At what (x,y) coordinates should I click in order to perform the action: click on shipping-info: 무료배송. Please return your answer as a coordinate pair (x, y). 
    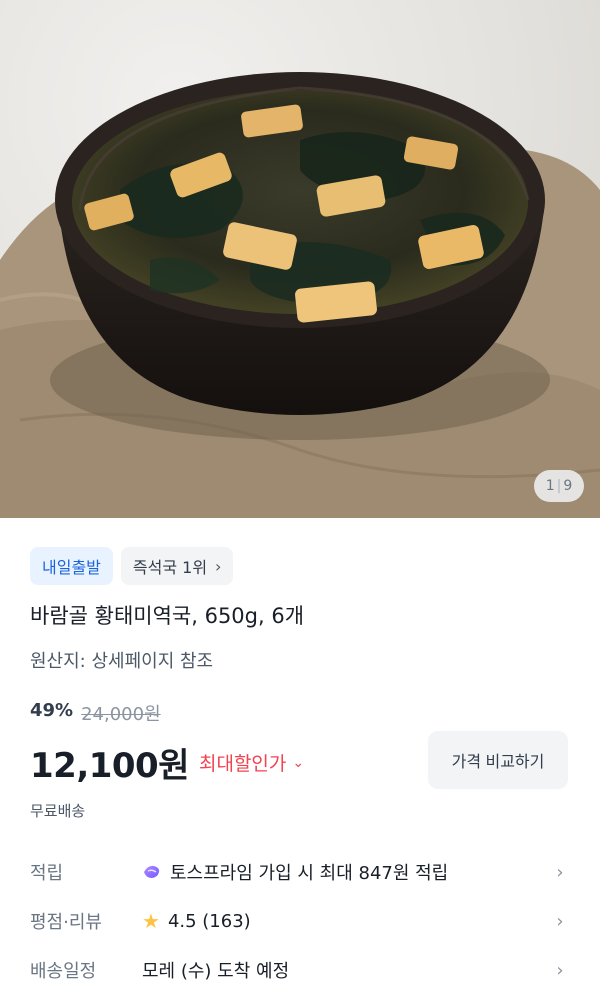
    Looking at the image, I should click on (58, 811).